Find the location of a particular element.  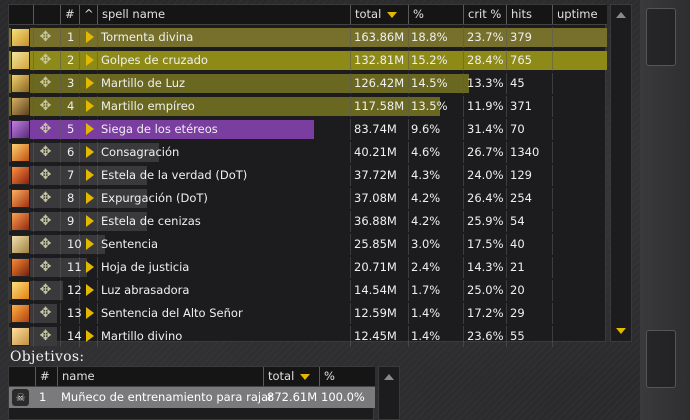

spell-row: ✥ 4 Martillo empíreo 117.58M 13.5% 11.9% 371 is located at coordinates (308, 106).